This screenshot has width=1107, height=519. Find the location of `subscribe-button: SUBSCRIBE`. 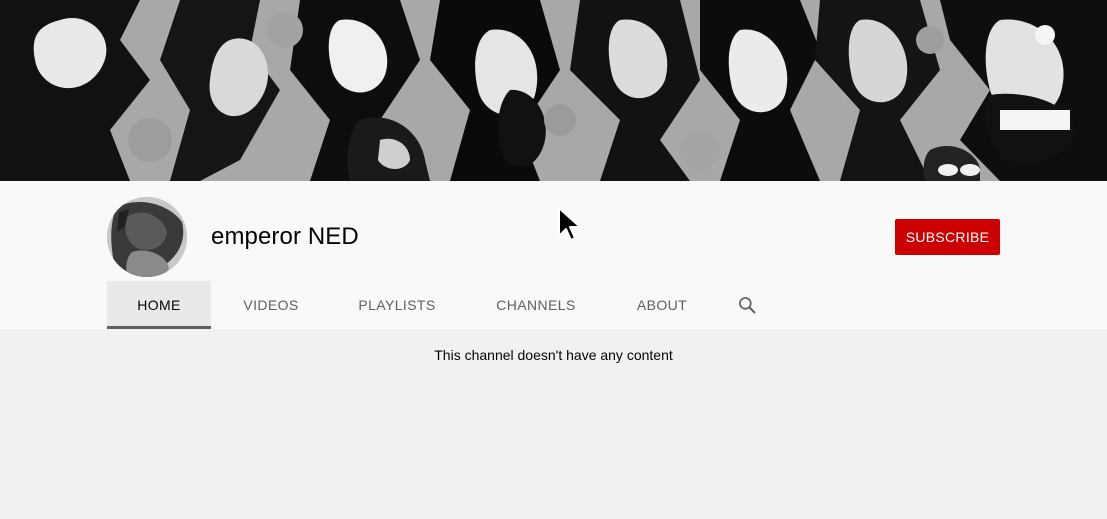

subscribe-button: SUBSCRIBE is located at coordinates (947, 237).